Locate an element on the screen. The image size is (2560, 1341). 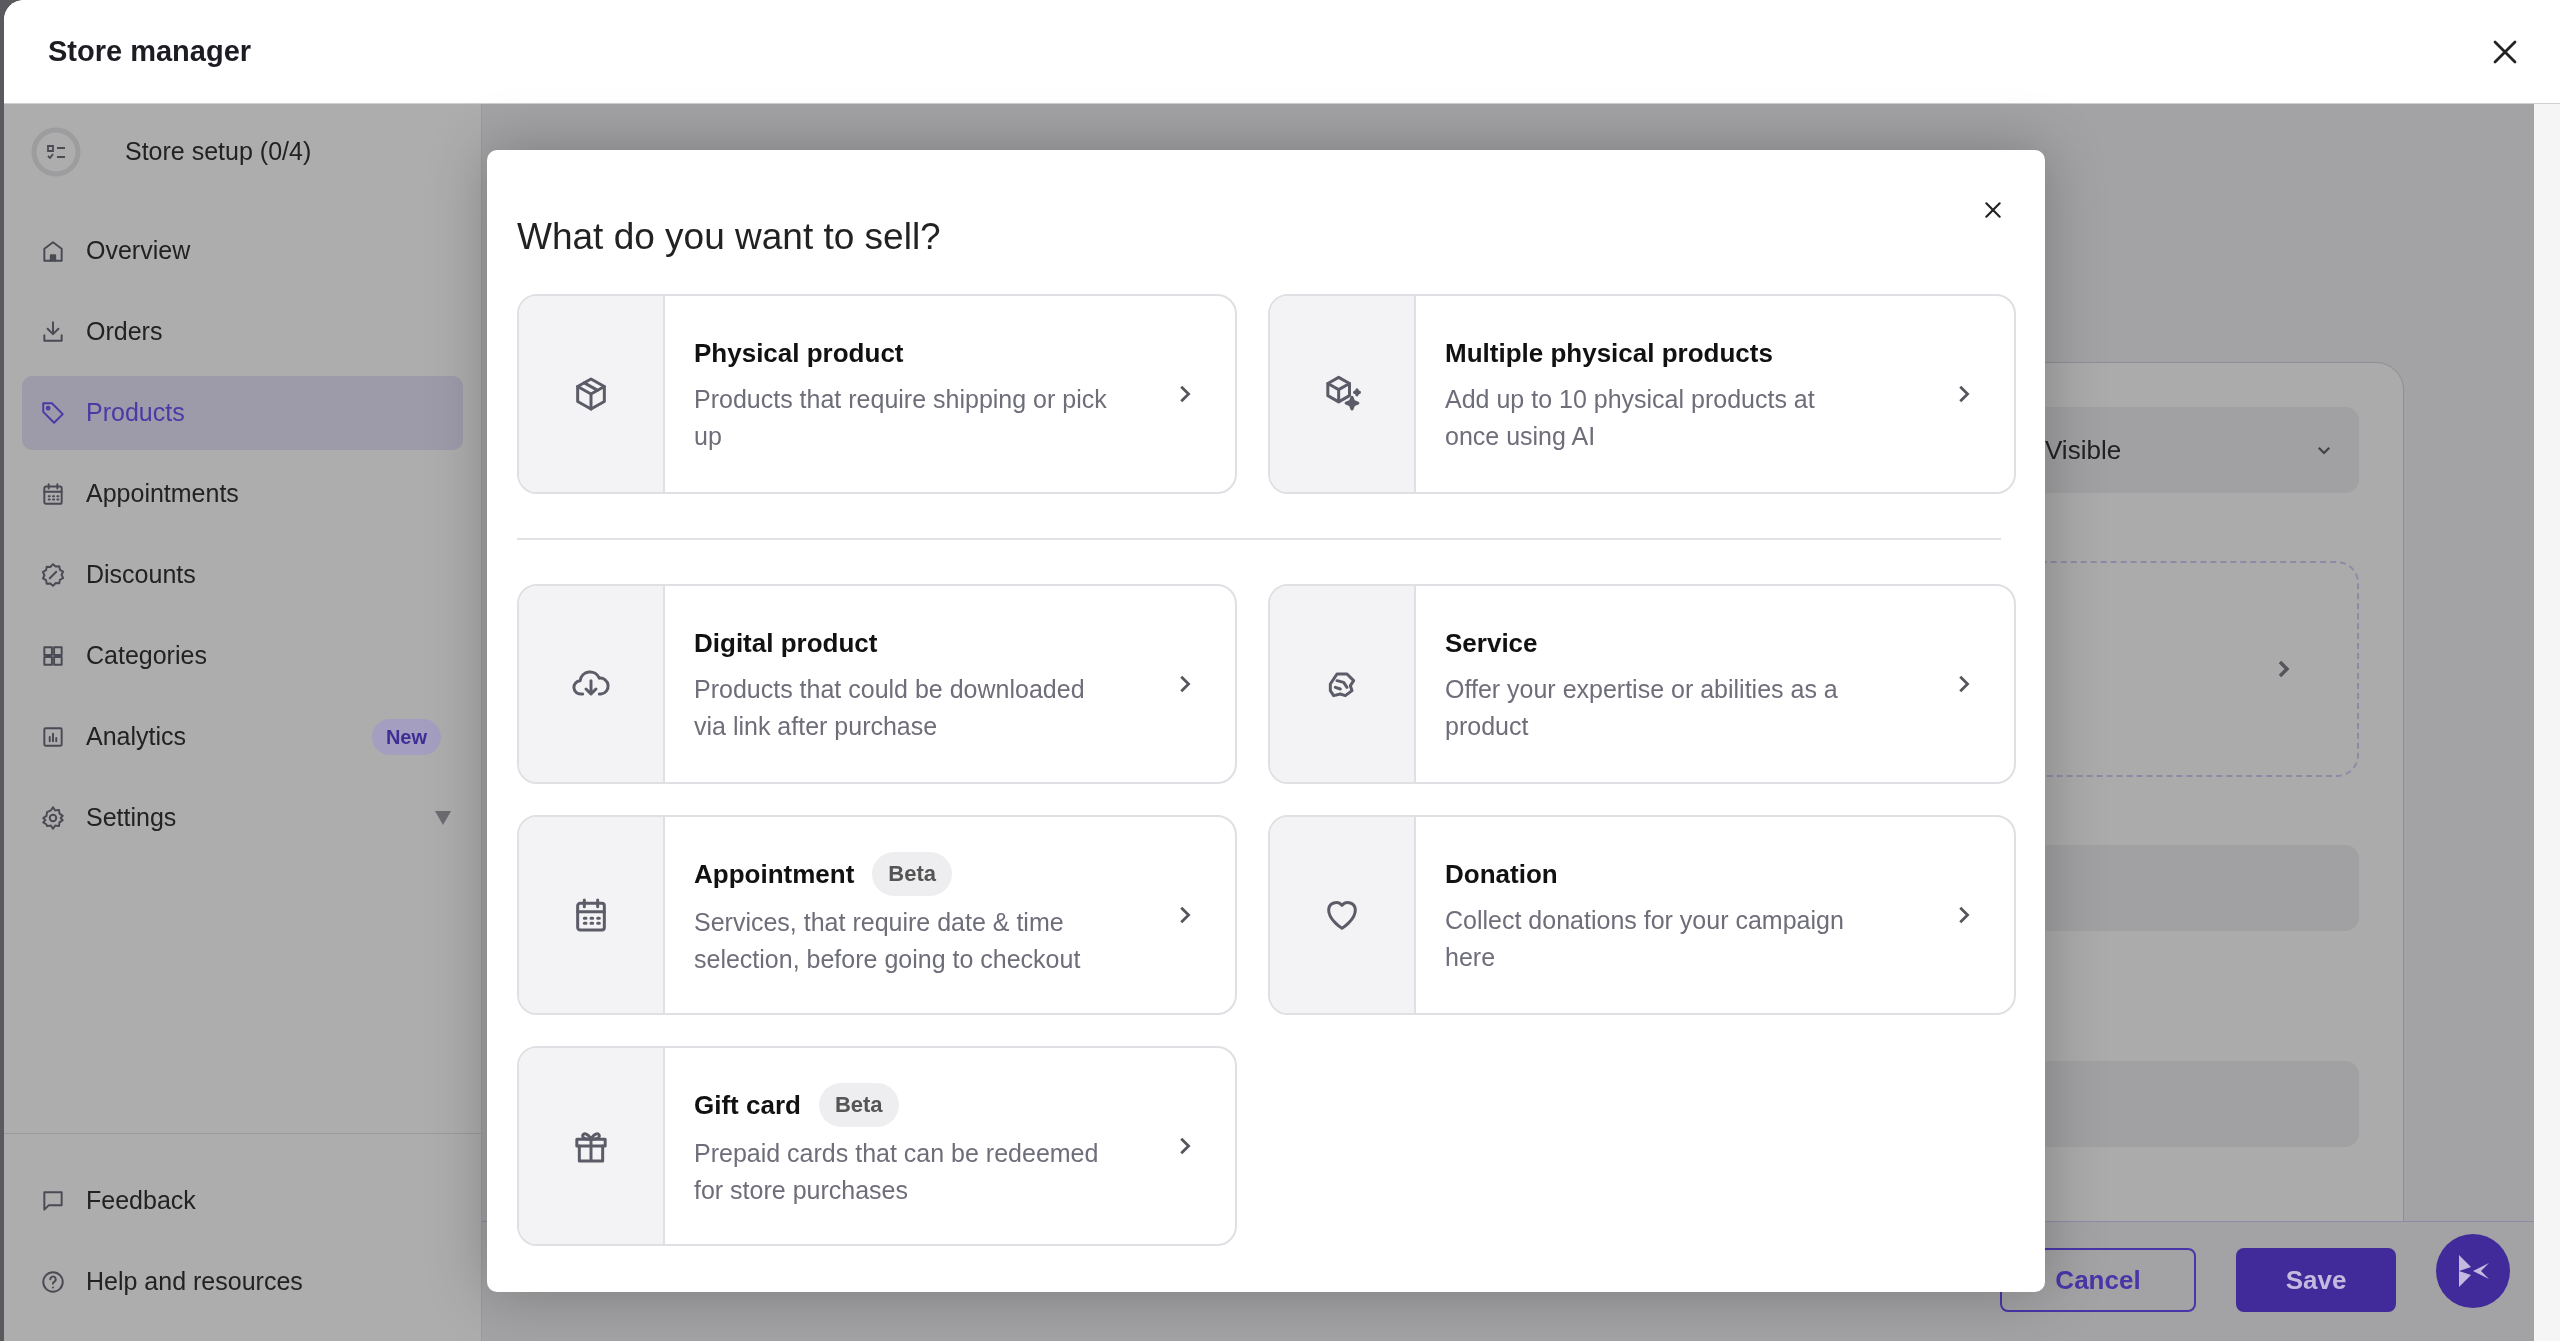
card-description: Prepaid cards that can be redeemed for store purchases is located at coordinates (897, 1172).